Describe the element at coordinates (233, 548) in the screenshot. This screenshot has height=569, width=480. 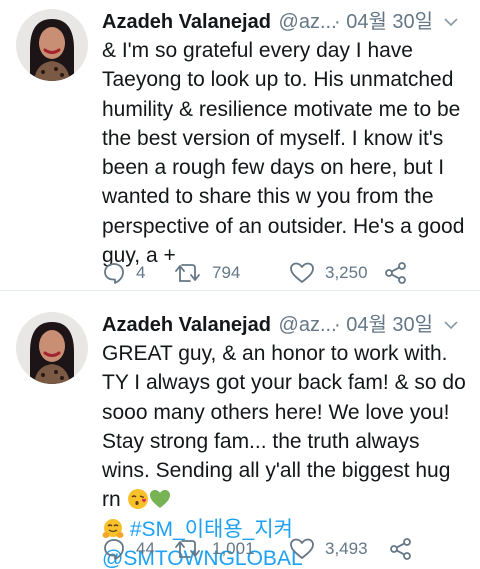
I see `retweet-count: 1,001` at that location.